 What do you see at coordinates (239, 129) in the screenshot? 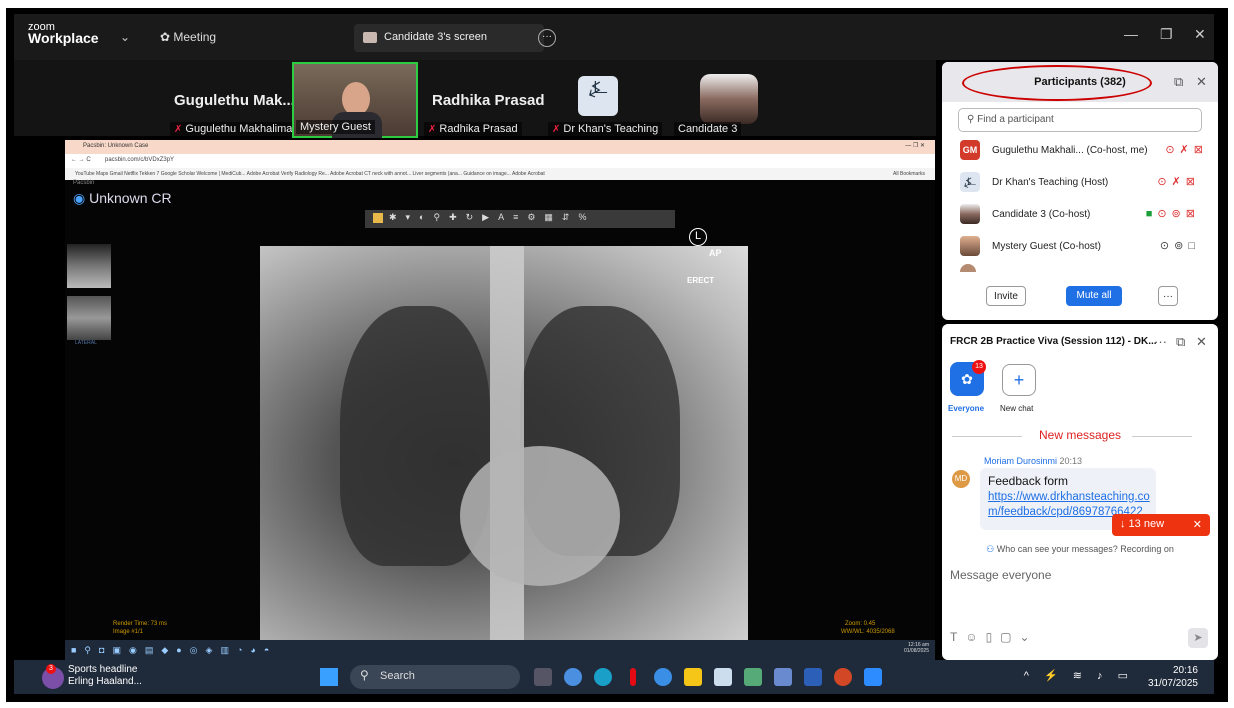
I see `tile-label-text: Gugulethu Makhalima` at bounding box center [239, 129].